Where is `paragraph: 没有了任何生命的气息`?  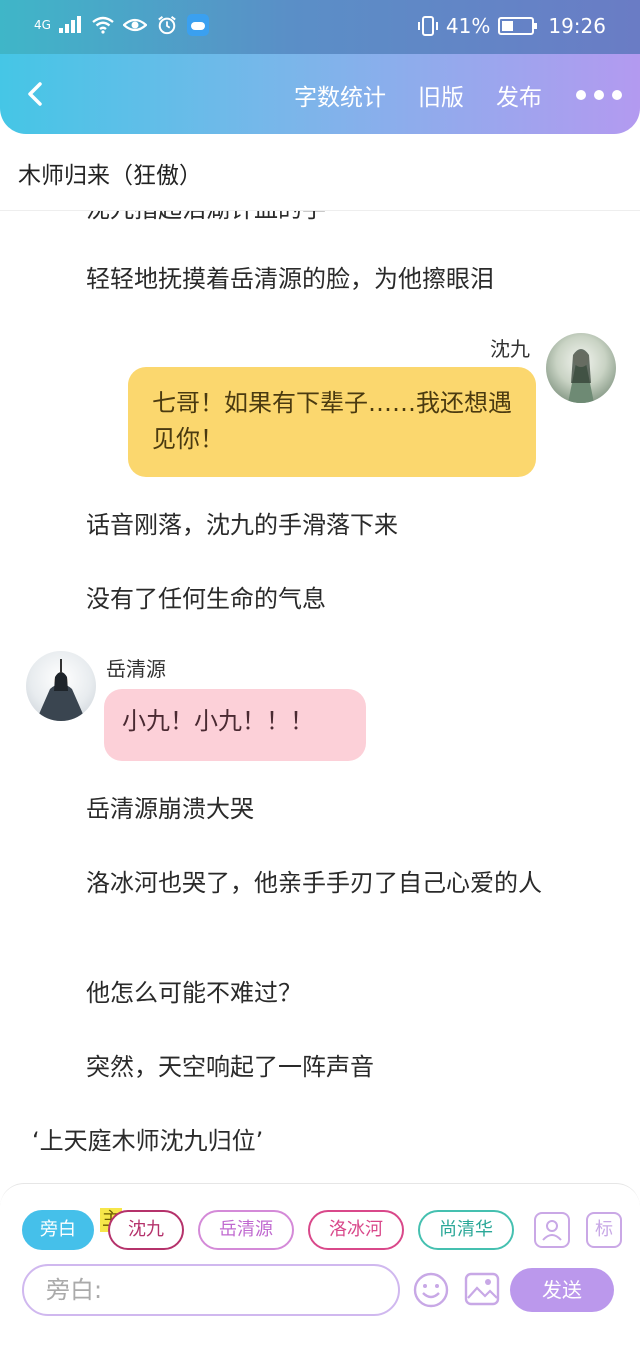 paragraph: 没有了任何生命的气息 is located at coordinates (206, 599).